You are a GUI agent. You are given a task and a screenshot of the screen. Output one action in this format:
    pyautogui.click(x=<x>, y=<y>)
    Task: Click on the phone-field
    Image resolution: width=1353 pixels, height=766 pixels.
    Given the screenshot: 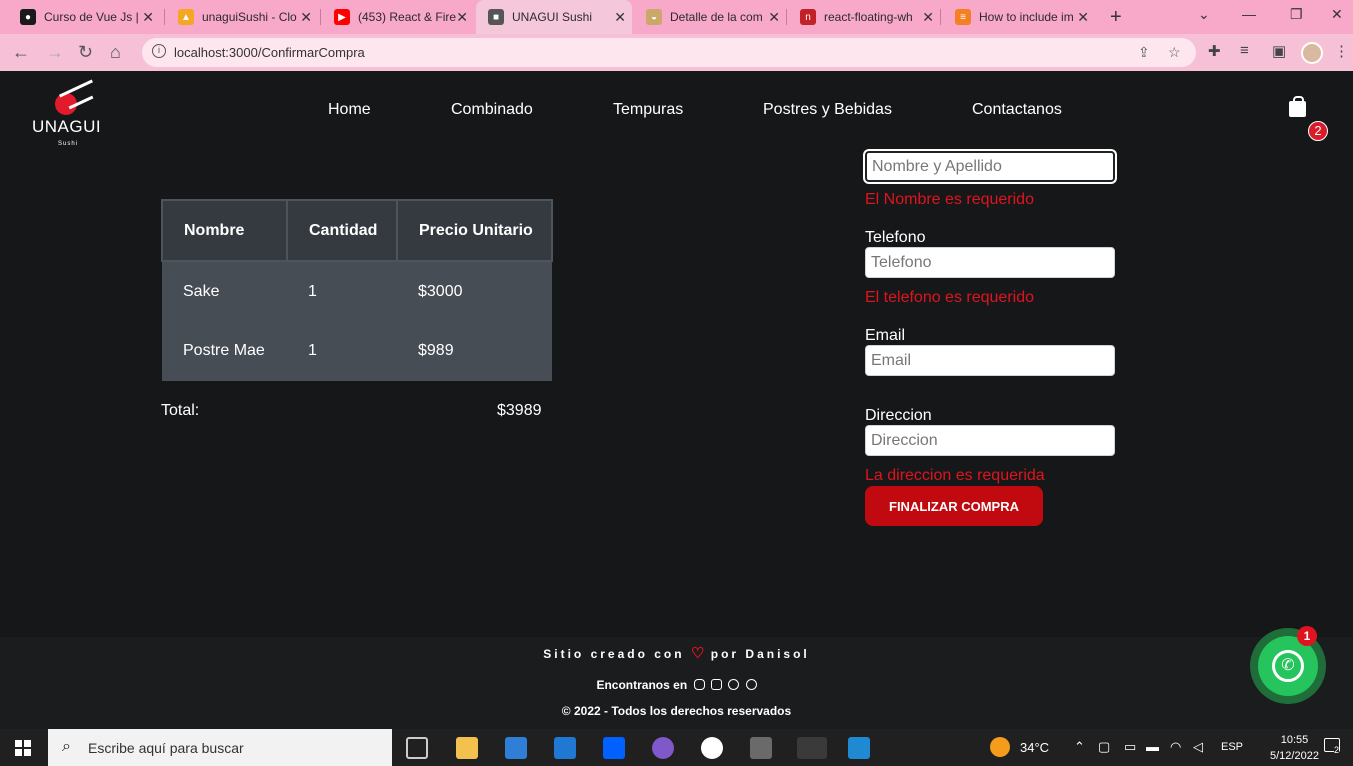 What is the action you would take?
    pyautogui.click(x=990, y=262)
    